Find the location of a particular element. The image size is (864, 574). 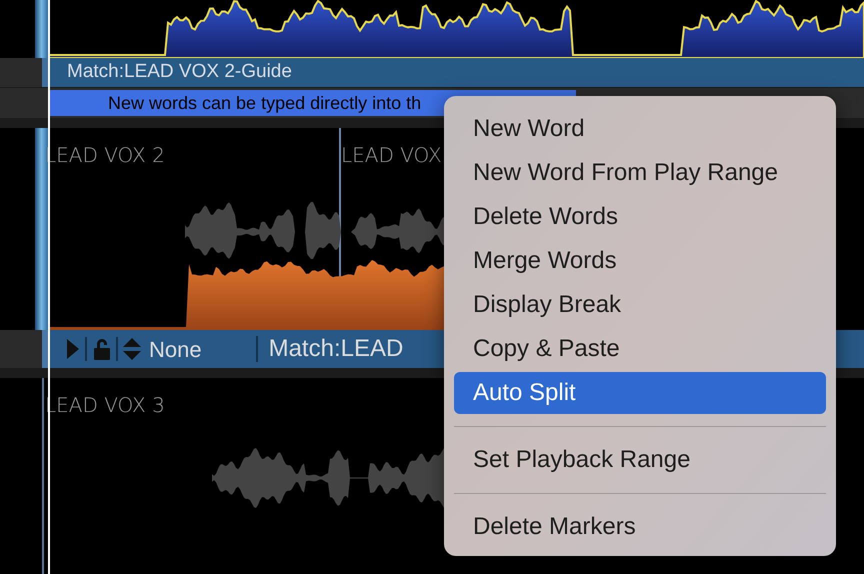

up-down-arrows-icon is located at coordinates (132, 349).